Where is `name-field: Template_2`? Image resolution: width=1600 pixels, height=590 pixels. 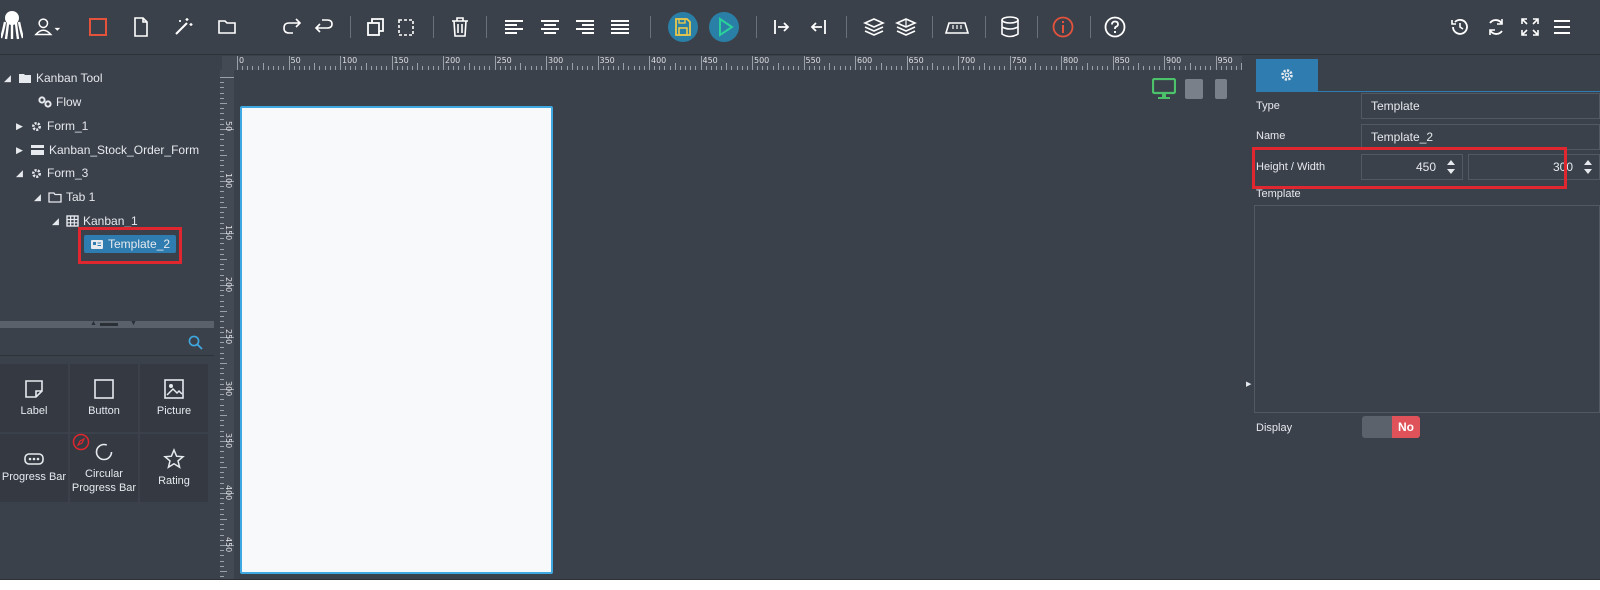 name-field: Template_2 is located at coordinates (1480, 137).